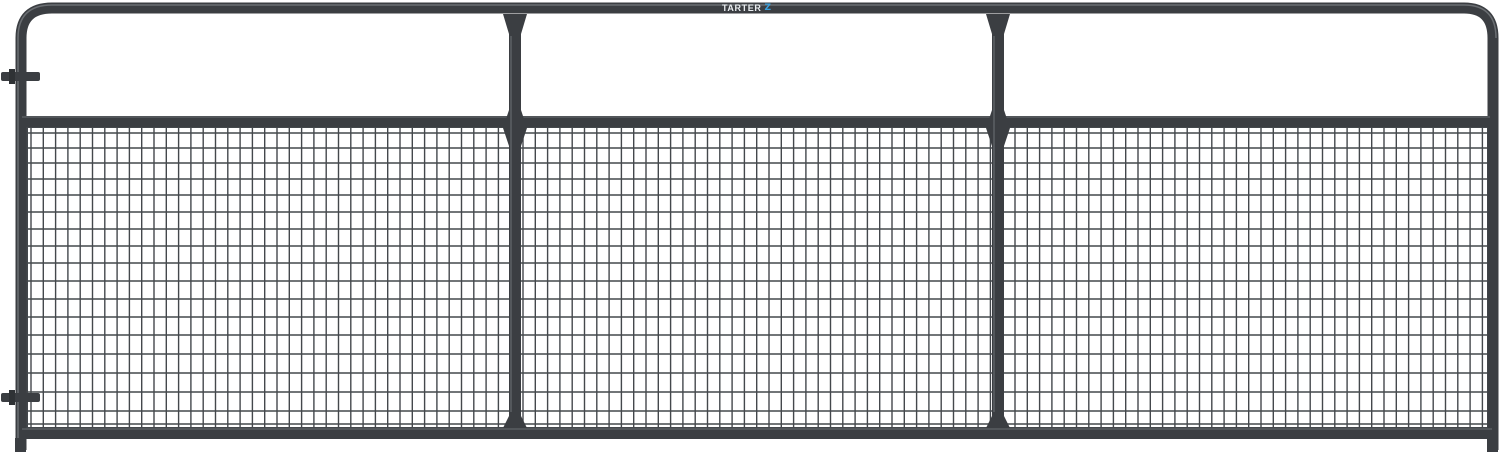  I want to click on vertical-brace-right, so click(998, 221).